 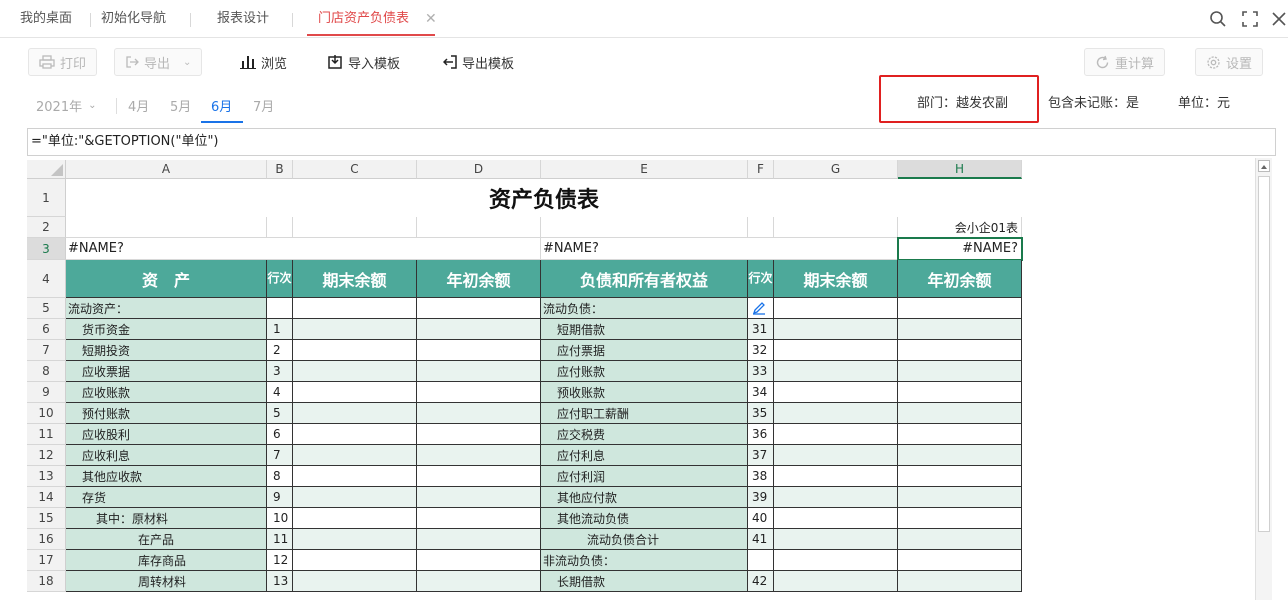 What do you see at coordinates (46, 455) in the screenshot?
I see `row-header-12: 12` at bounding box center [46, 455].